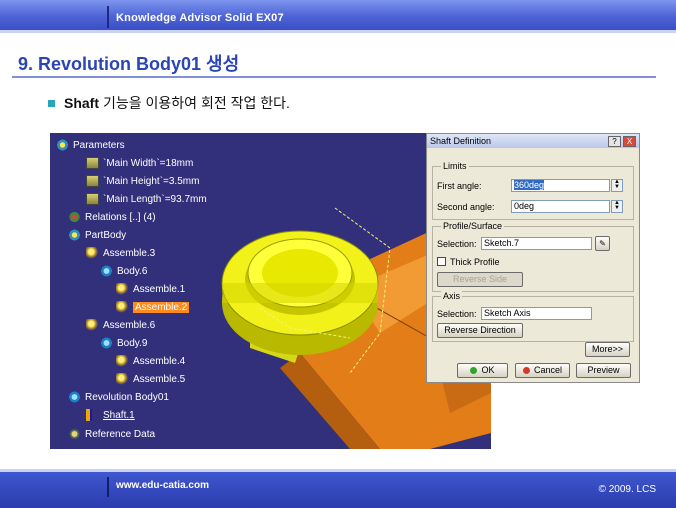  I want to click on page-title-text: Revolution Body01 생성, so click(139, 64).